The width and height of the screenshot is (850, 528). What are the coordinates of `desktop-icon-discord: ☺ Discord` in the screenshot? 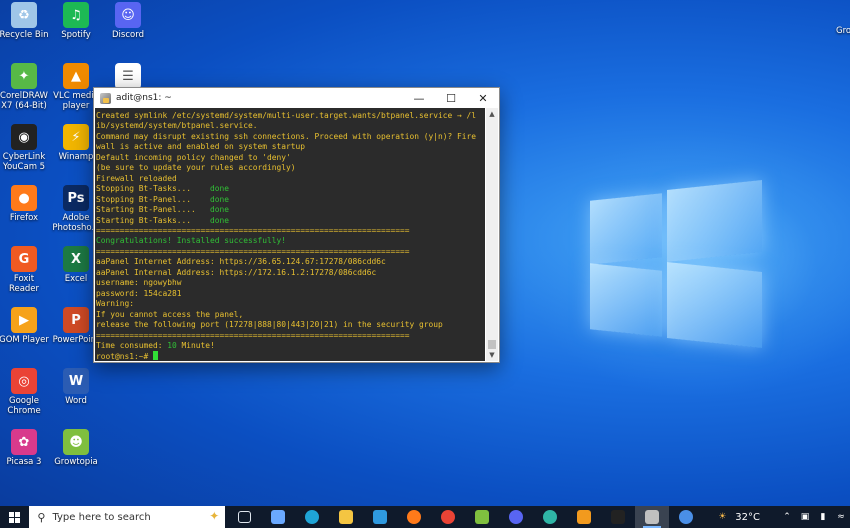 It's located at (128, 21).